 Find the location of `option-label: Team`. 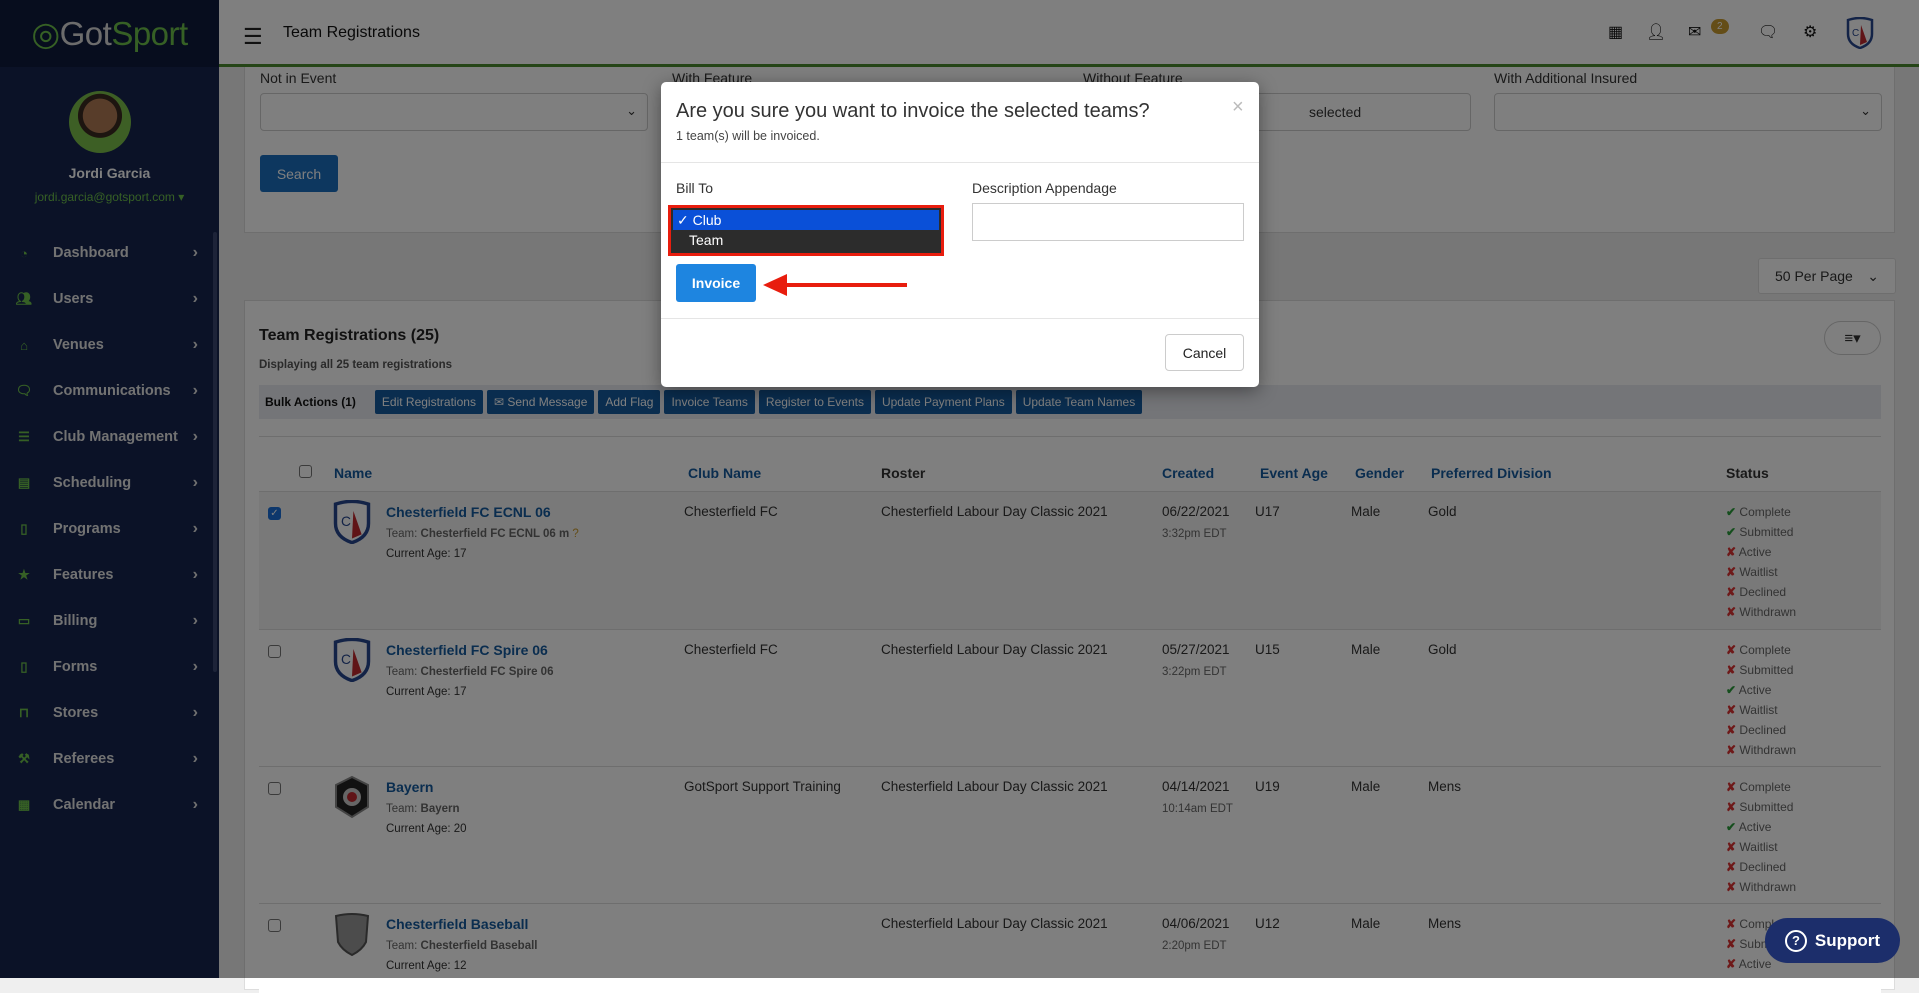

option-label: Team is located at coordinates (706, 240).